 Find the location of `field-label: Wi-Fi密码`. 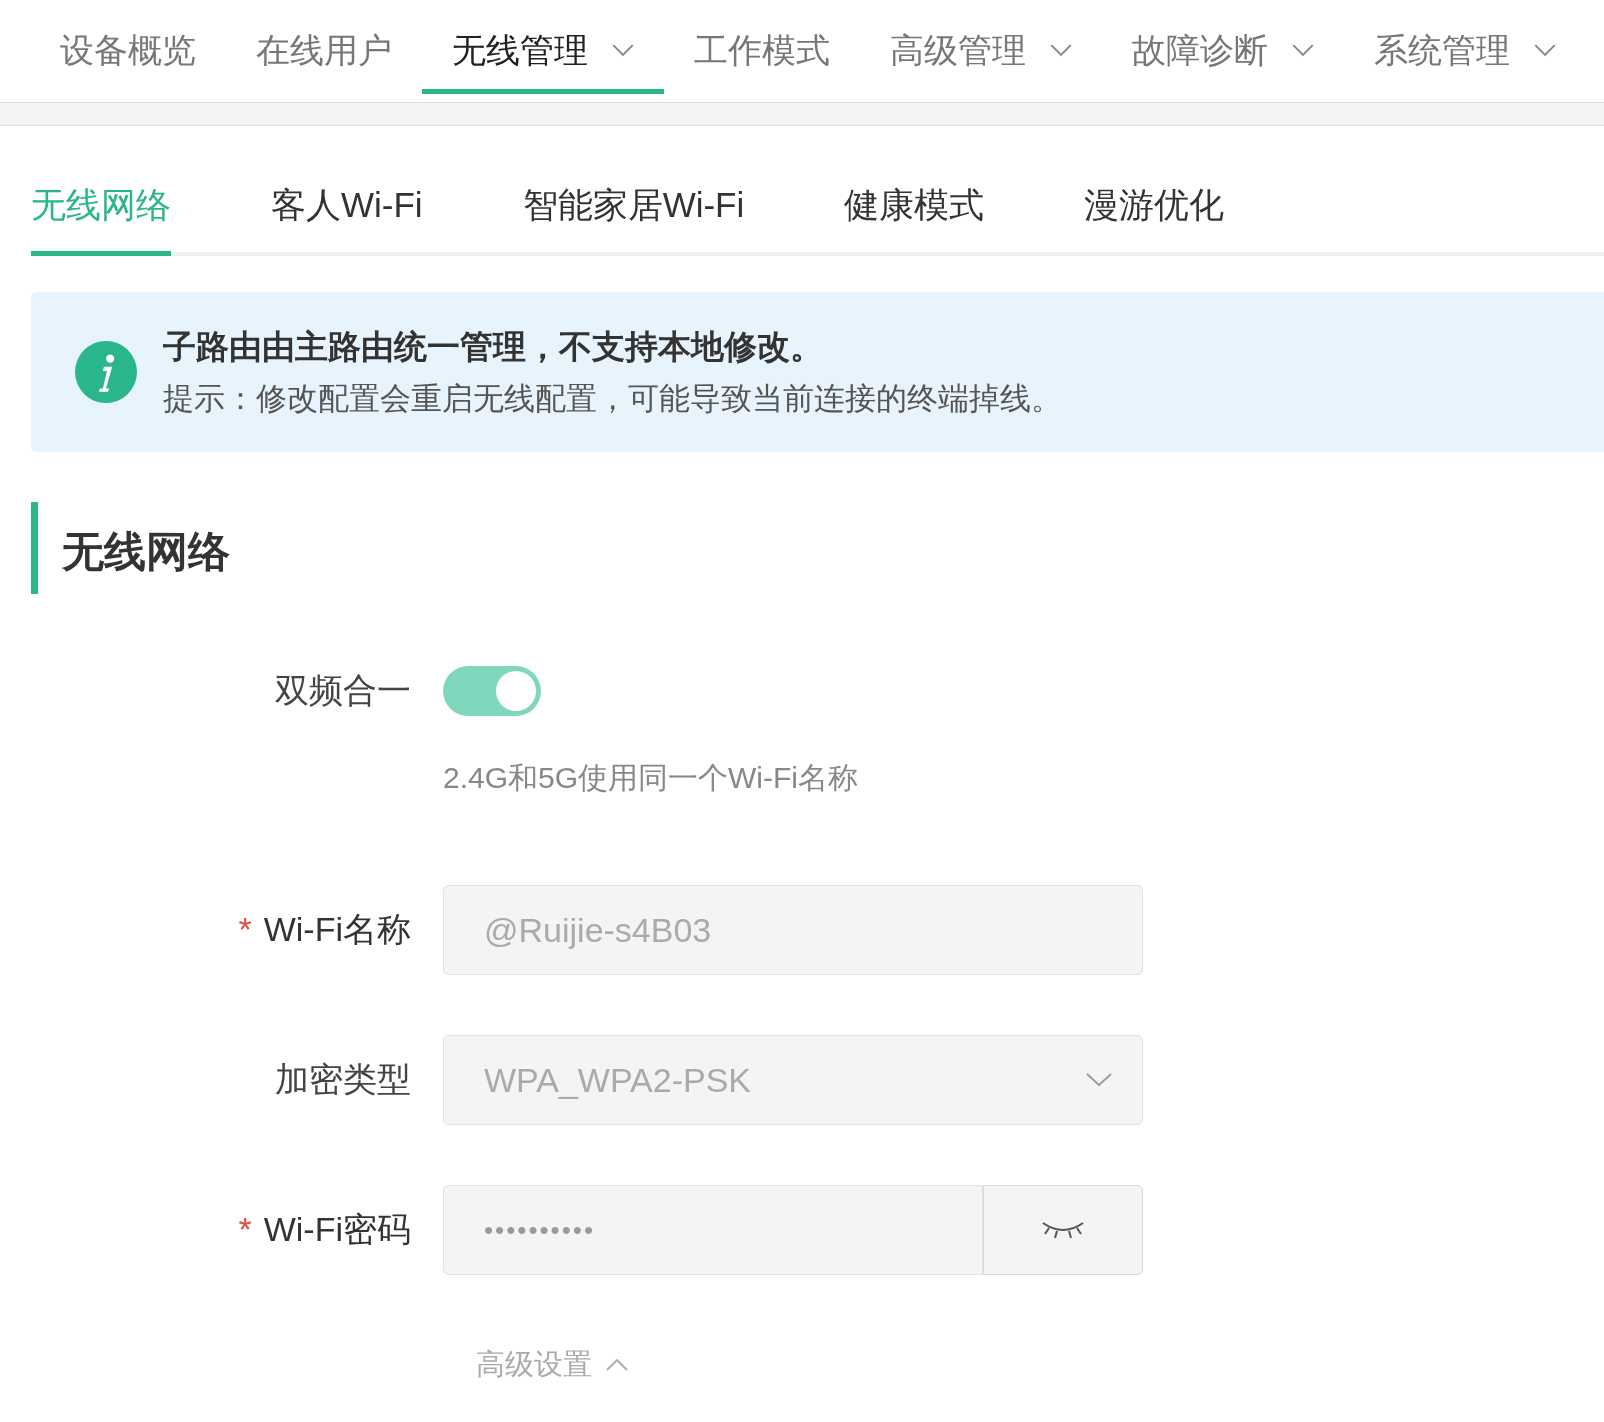

field-label: Wi-Fi密码 is located at coordinates (337, 1229).